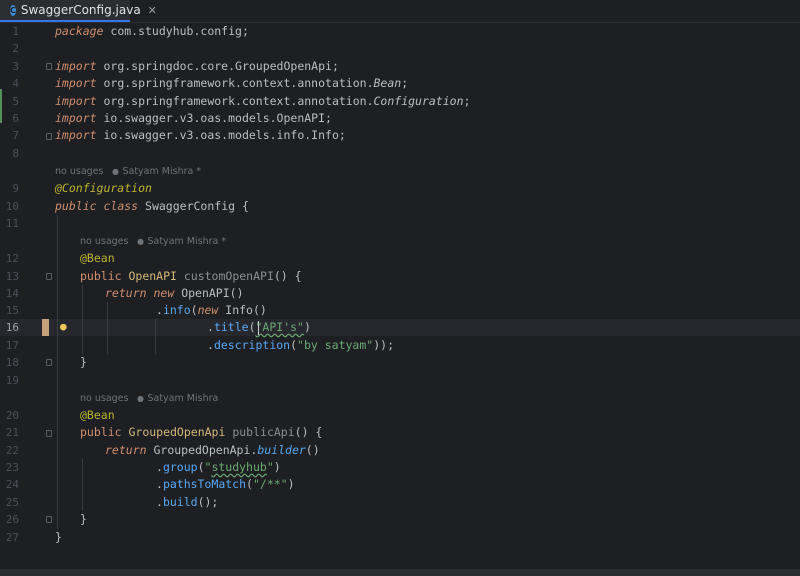 This screenshot has height=576, width=800. Describe the element at coordinates (12, 484) in the screenshot. I see `line-number: 24` at that location.